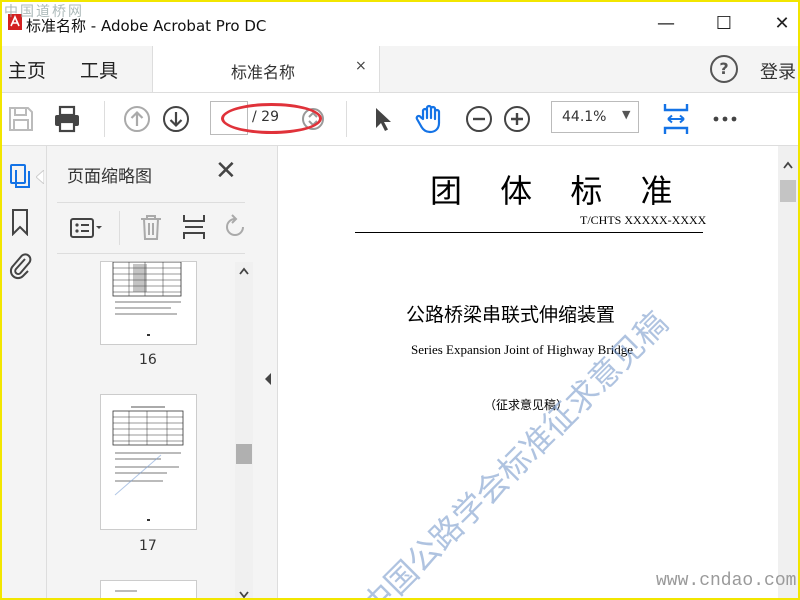  I want to click on menu-home: 主页, so click(27, 69).